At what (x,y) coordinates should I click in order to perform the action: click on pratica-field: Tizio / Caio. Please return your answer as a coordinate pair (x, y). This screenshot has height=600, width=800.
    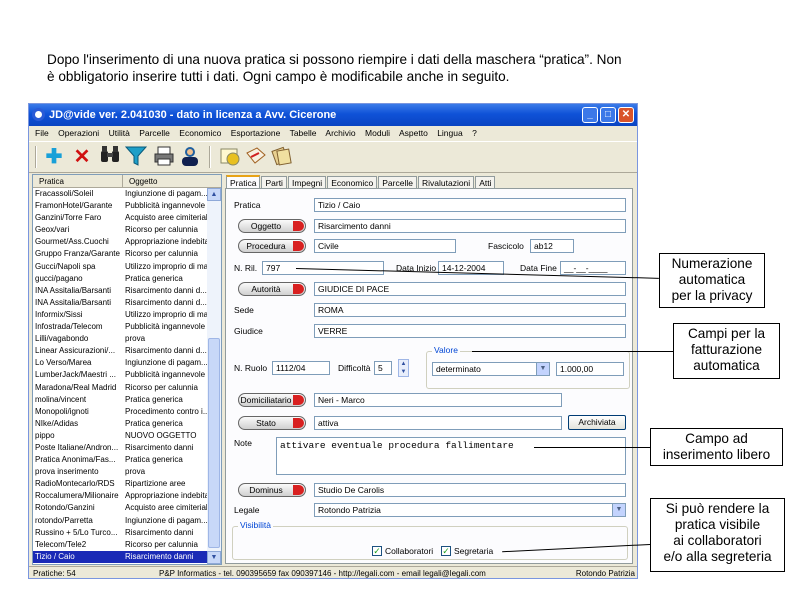
    Looking at the image, I should click on (470, 205).